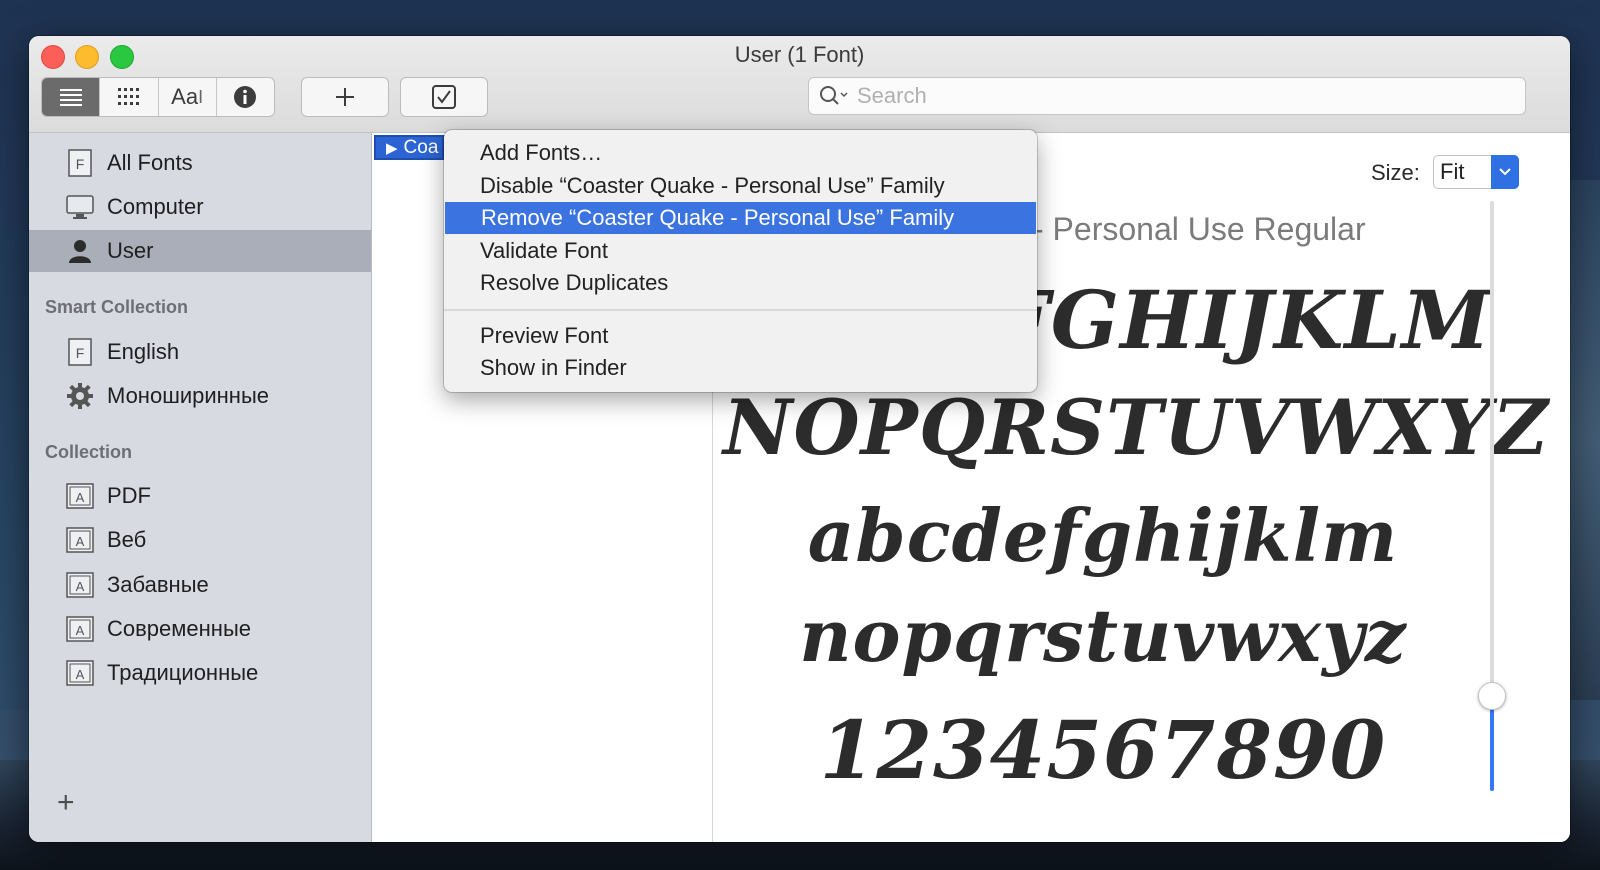 The image size is (1600, 870). I want to click on user-icon, so click(80, 251).